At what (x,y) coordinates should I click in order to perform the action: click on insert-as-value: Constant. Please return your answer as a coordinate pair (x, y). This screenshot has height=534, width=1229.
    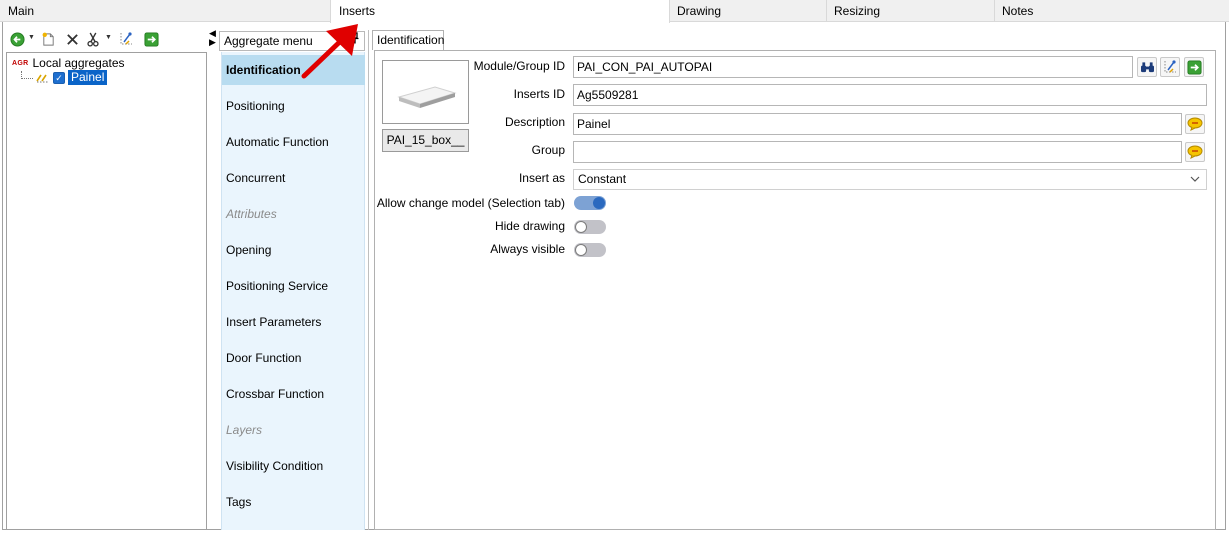
    Looking at the image, I should click on (602, 179).